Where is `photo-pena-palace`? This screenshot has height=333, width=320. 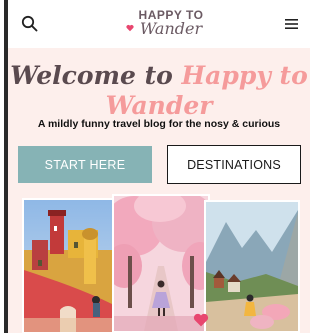 photo-pena-palace is located at coordinates (69, 266).